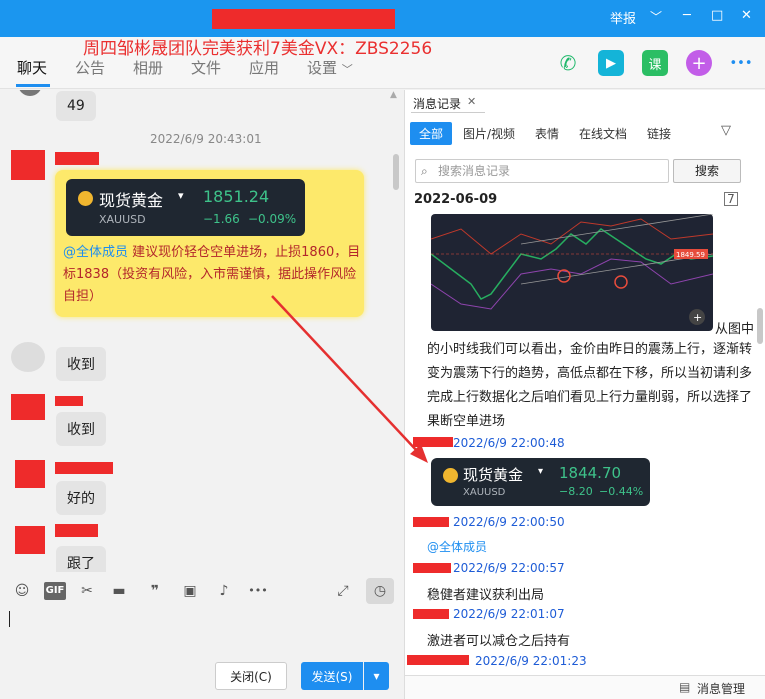 Image resolution: width=765 pixels, height=699 pixels. I want to click on message-text: 激进者可以减仓之后持有, so click(499, 641).